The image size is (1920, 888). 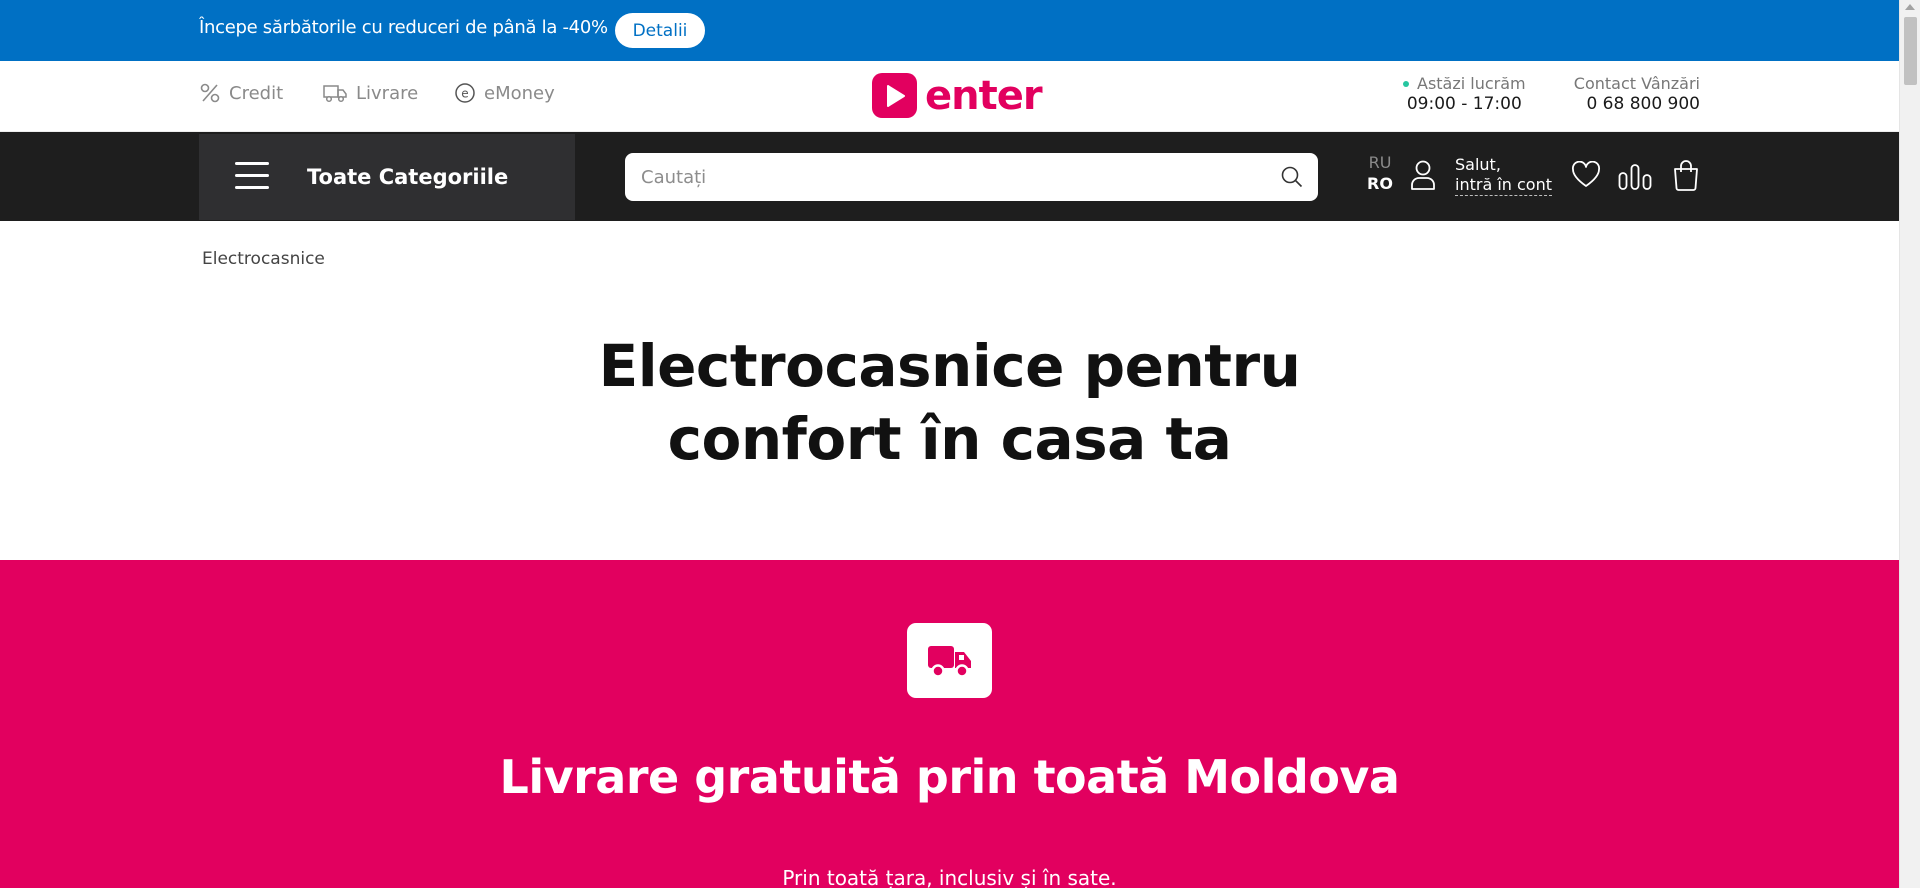 What do you see at coordinates (1686, 175) in the screenshot?
I see `cart-icon` at bounding box center [1686, 175].